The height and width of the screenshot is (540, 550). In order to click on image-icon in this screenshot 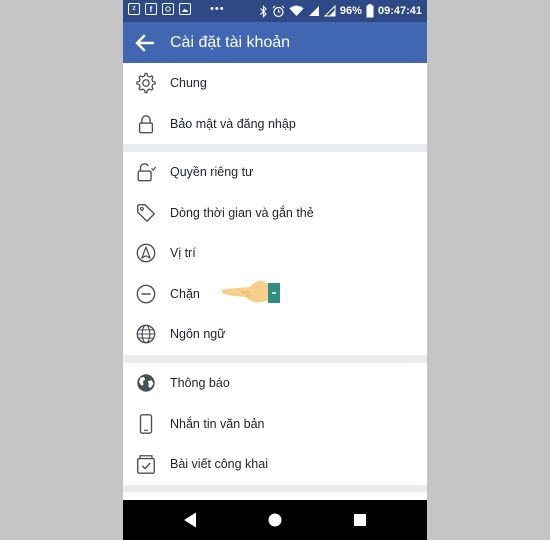, I will do `click(185, 9)`.